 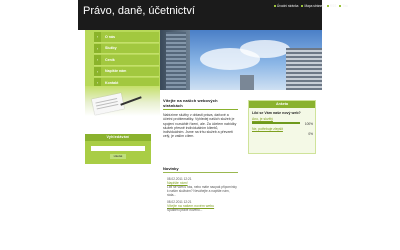 I want to click on menu-item-write-us: › Napište nám, so click(x=126, y=71).